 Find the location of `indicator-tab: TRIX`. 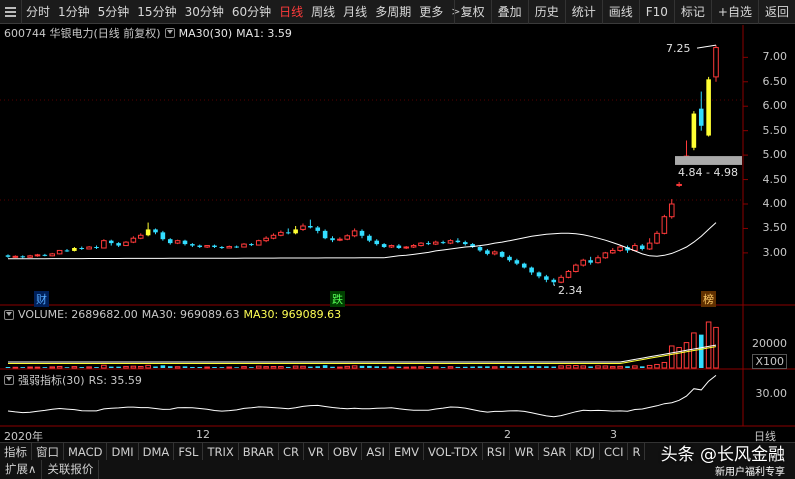

indicator-tab: TRIX is located at coordinates (221, 451).